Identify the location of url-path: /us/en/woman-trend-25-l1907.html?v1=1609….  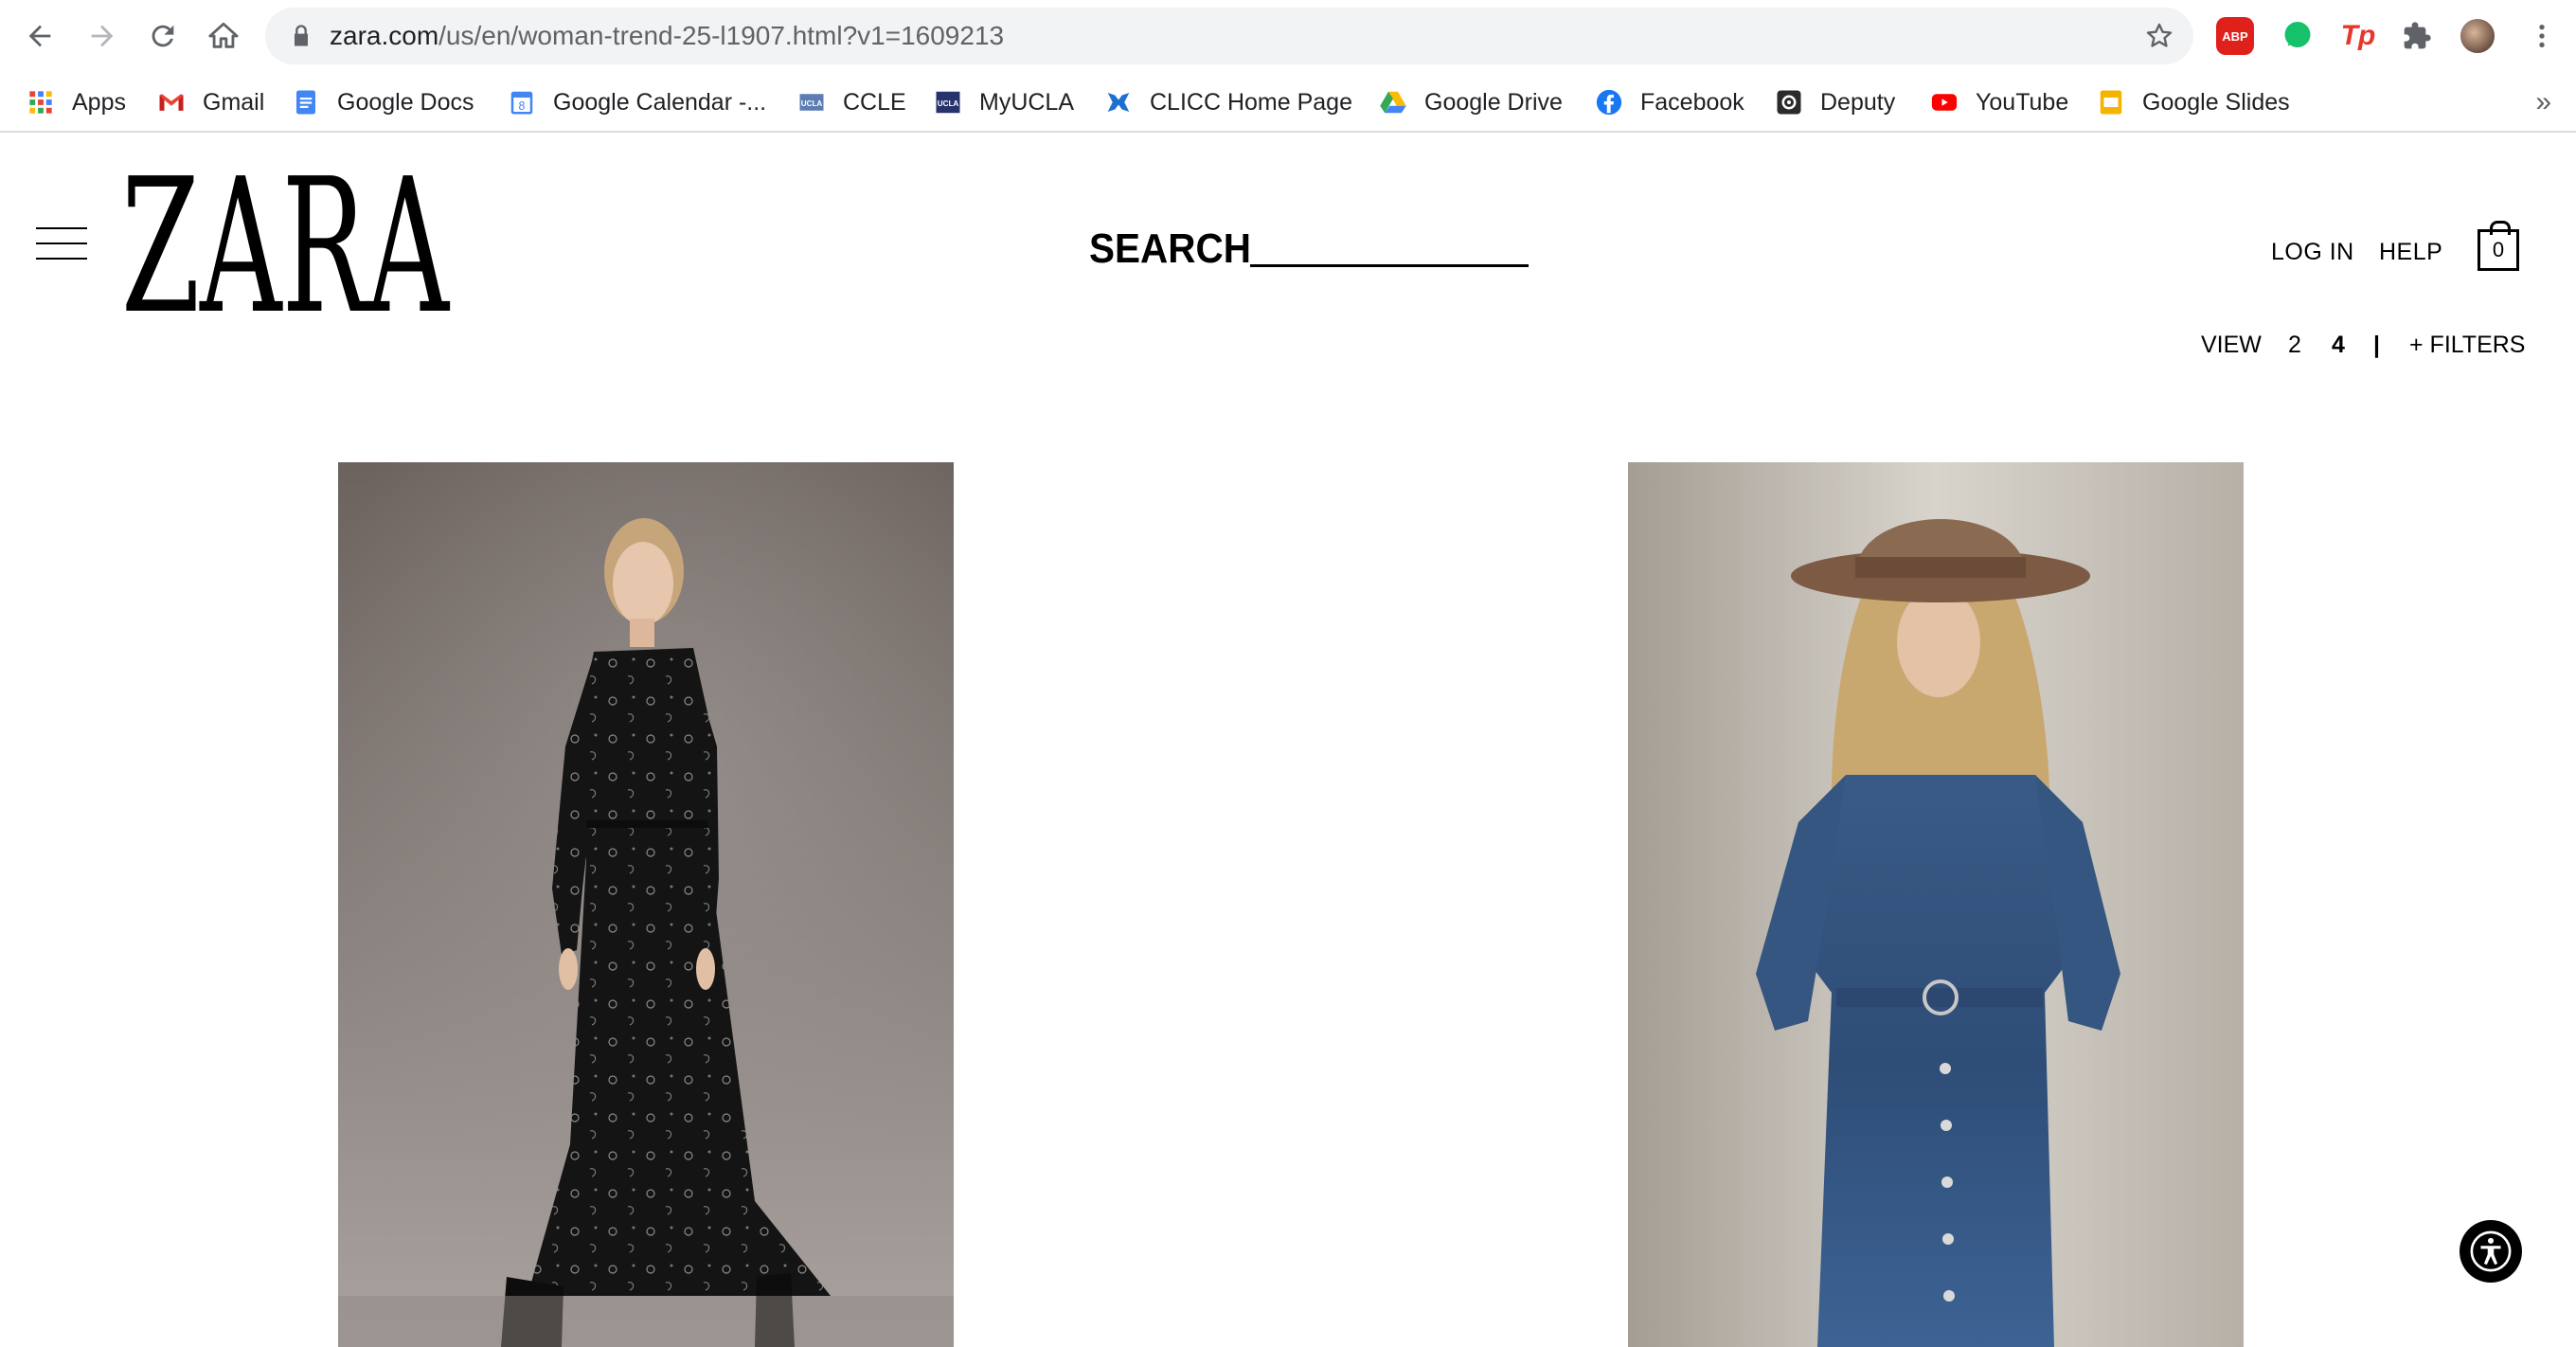
(721, 35).